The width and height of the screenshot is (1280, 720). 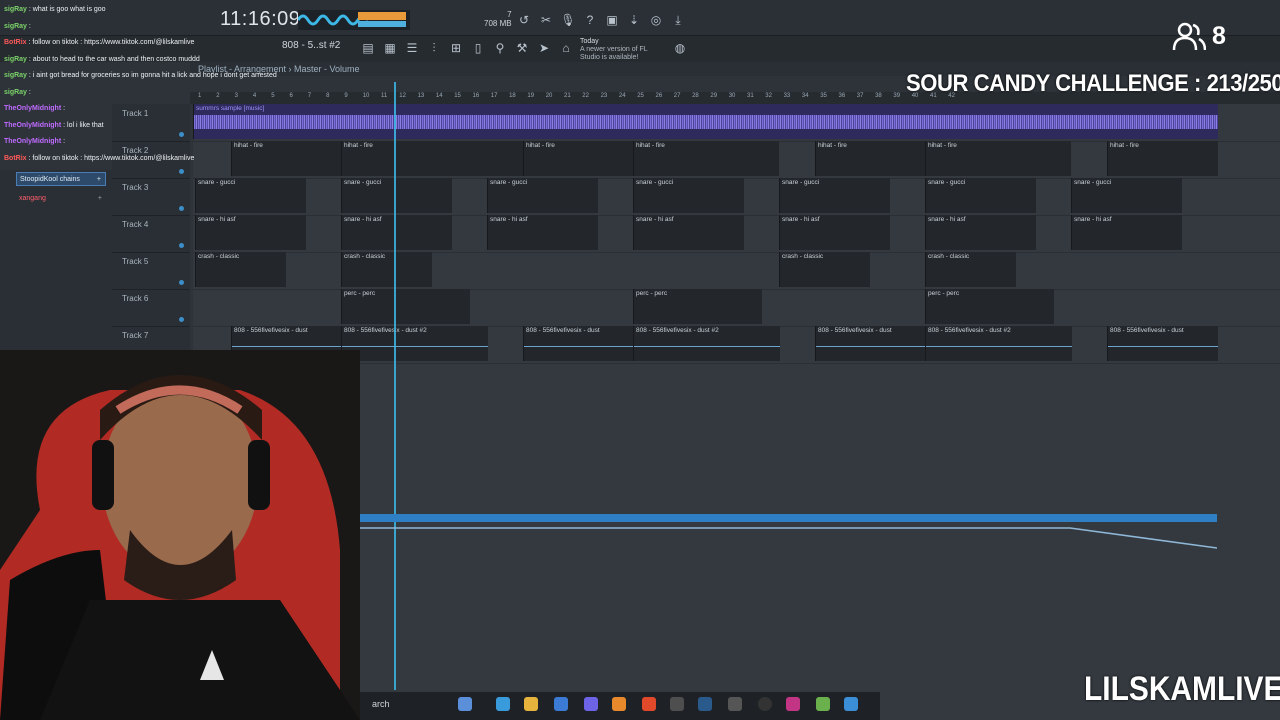 I want to click on track-lane: summrs sample [music], so click(x=736, y=123).